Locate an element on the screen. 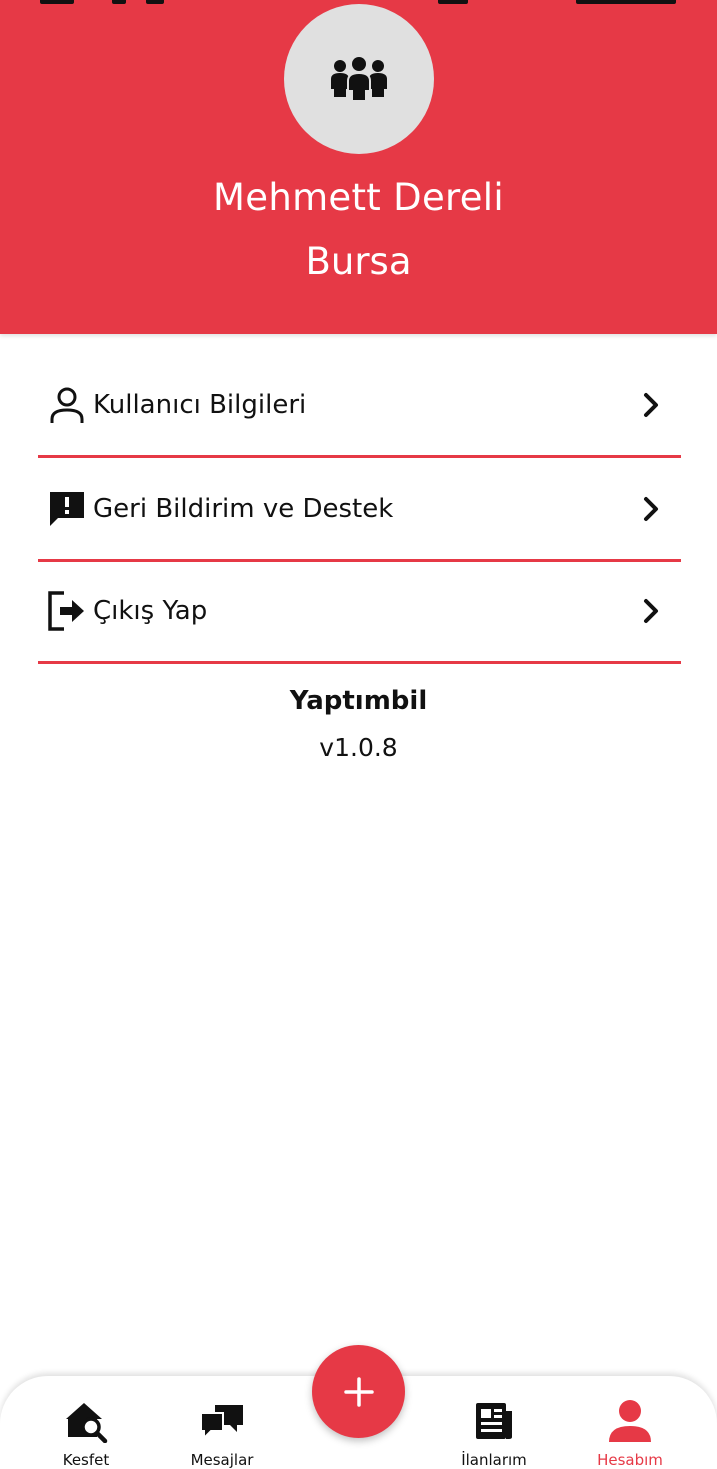 Image resolution: width=717 pixels, height=1469 pixels. menu-item-user-info: Kullanıcı Bilgileri is located at coordinates (359, 406).